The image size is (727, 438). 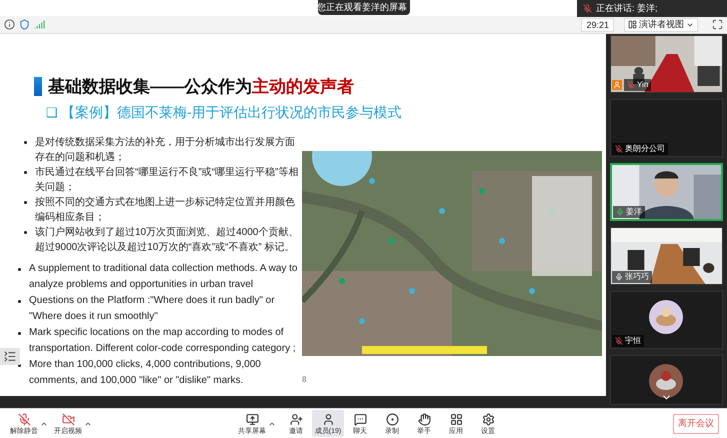 I want to click on bullet-text: Mark specific locations on the map according to modes of transportation. Different color-code corresponding category ;, so click(x=163, y=341).